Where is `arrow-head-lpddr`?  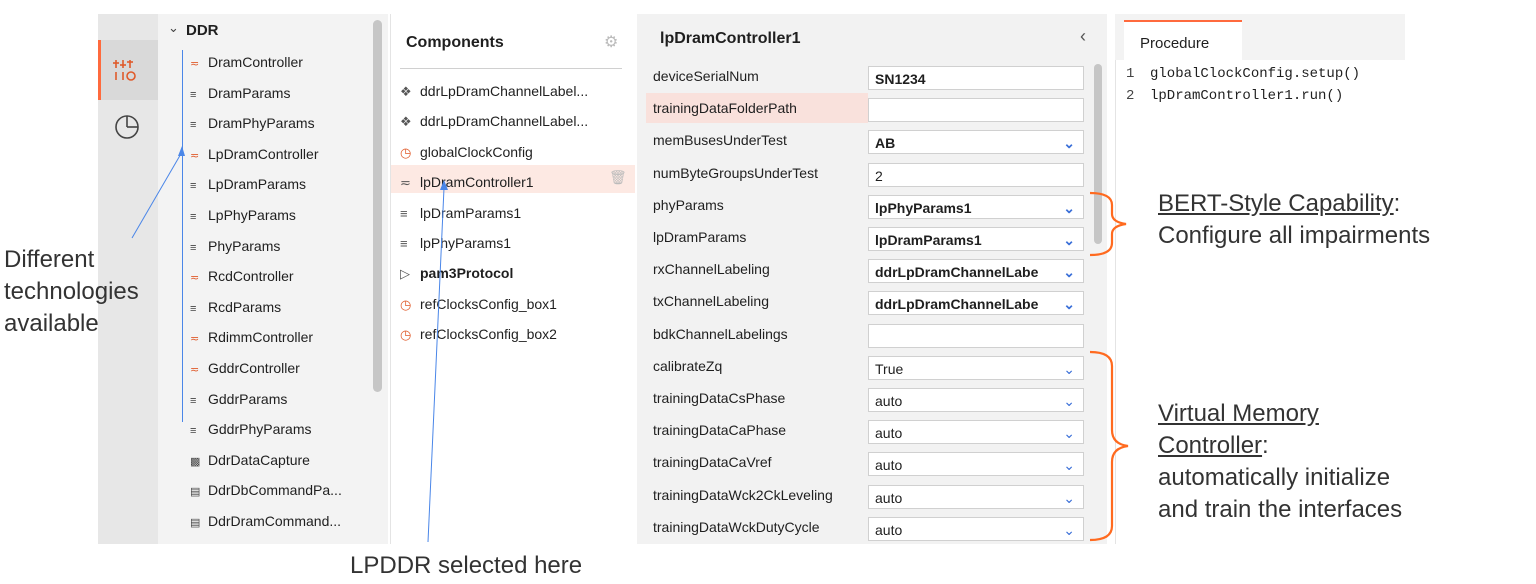
arrow-head-lpddr is located at coordinates (444, 185).